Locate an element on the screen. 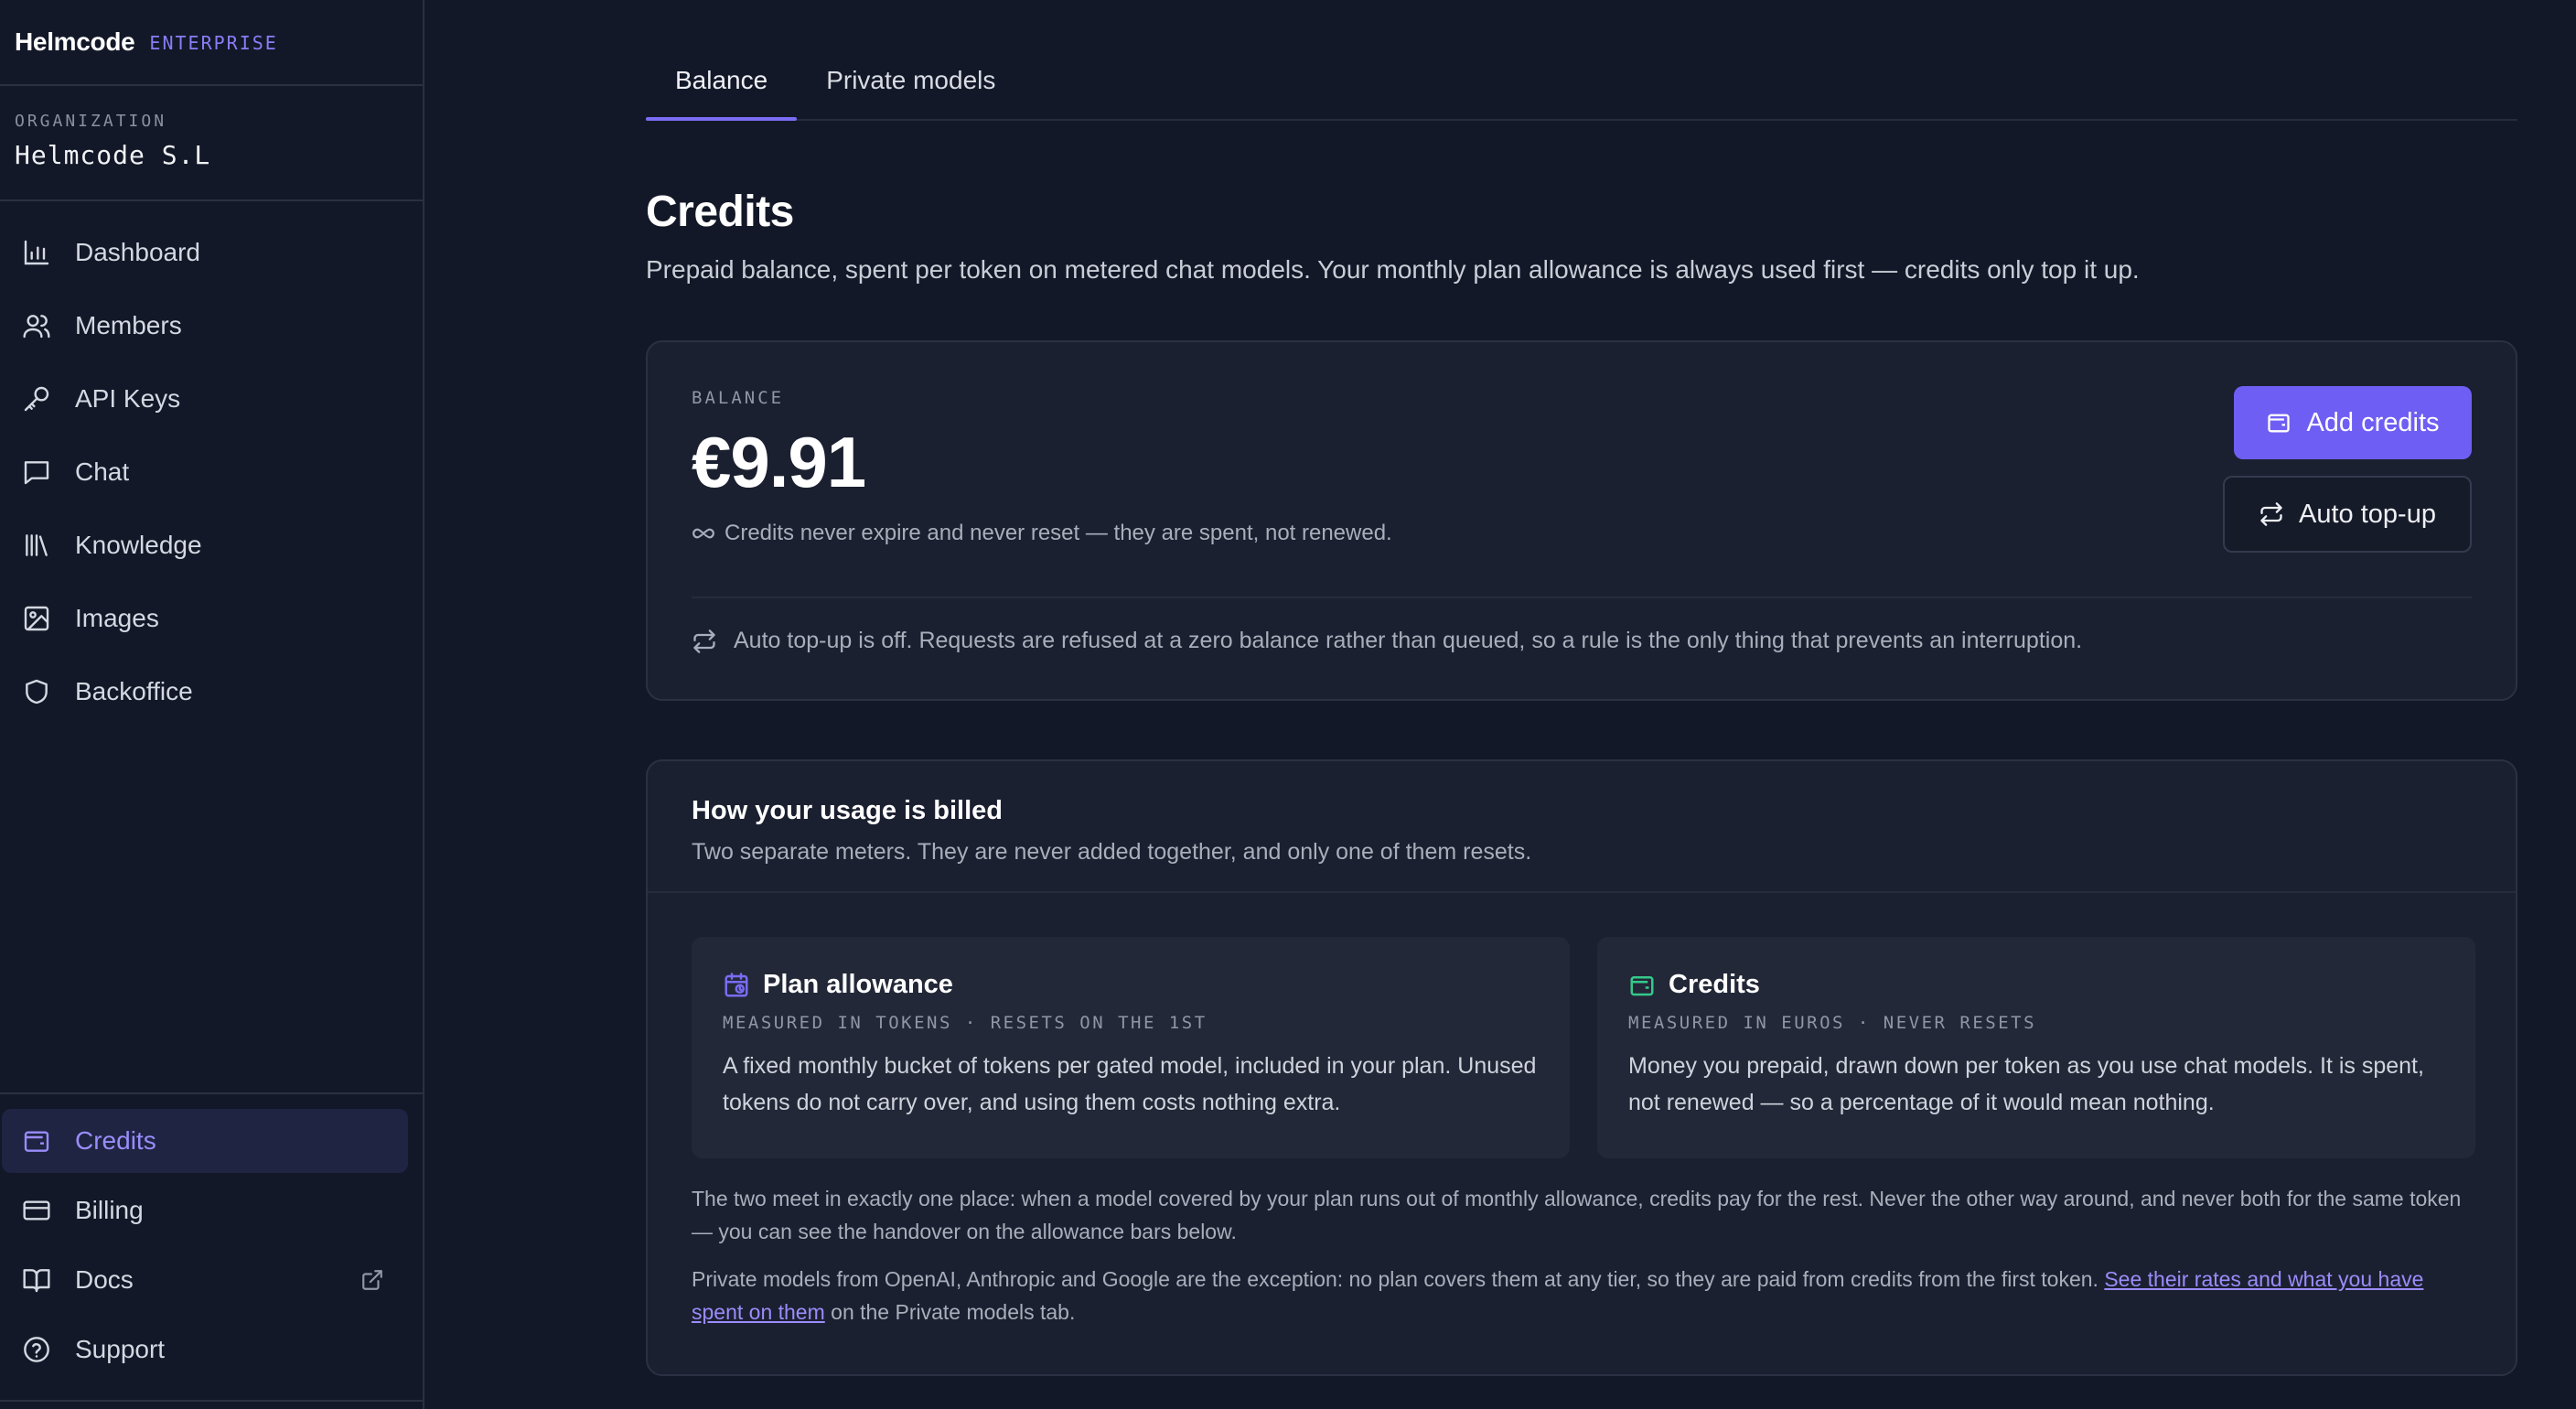 This screenshot has height=1409, width=2576. sidebar-item-members: Members is located at coordinates (205, 326).